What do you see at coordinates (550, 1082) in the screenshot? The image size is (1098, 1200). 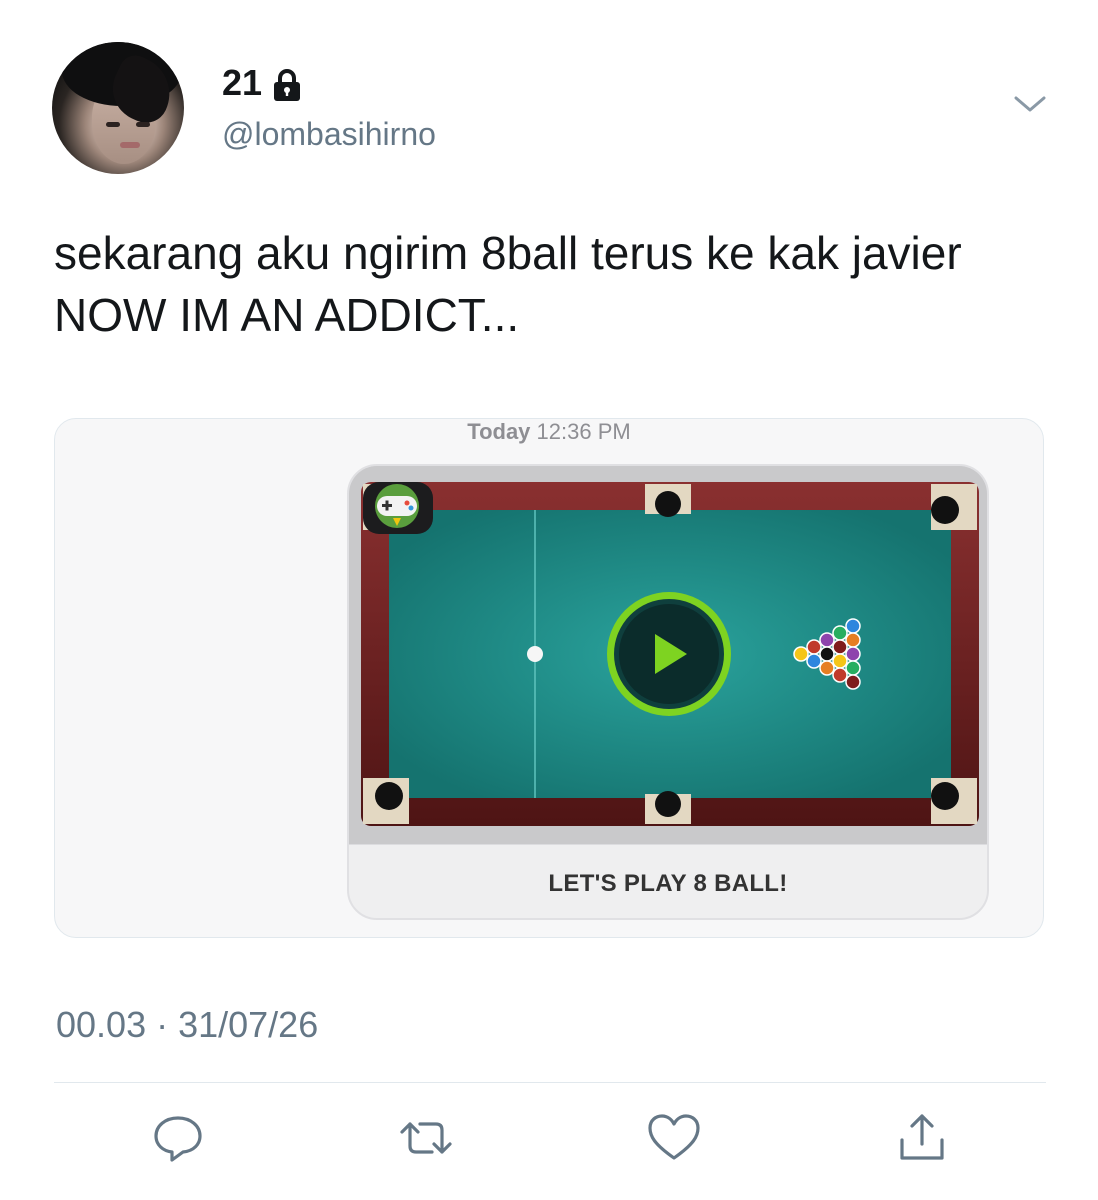 I see `divider` at bounding box center [550, 1082].